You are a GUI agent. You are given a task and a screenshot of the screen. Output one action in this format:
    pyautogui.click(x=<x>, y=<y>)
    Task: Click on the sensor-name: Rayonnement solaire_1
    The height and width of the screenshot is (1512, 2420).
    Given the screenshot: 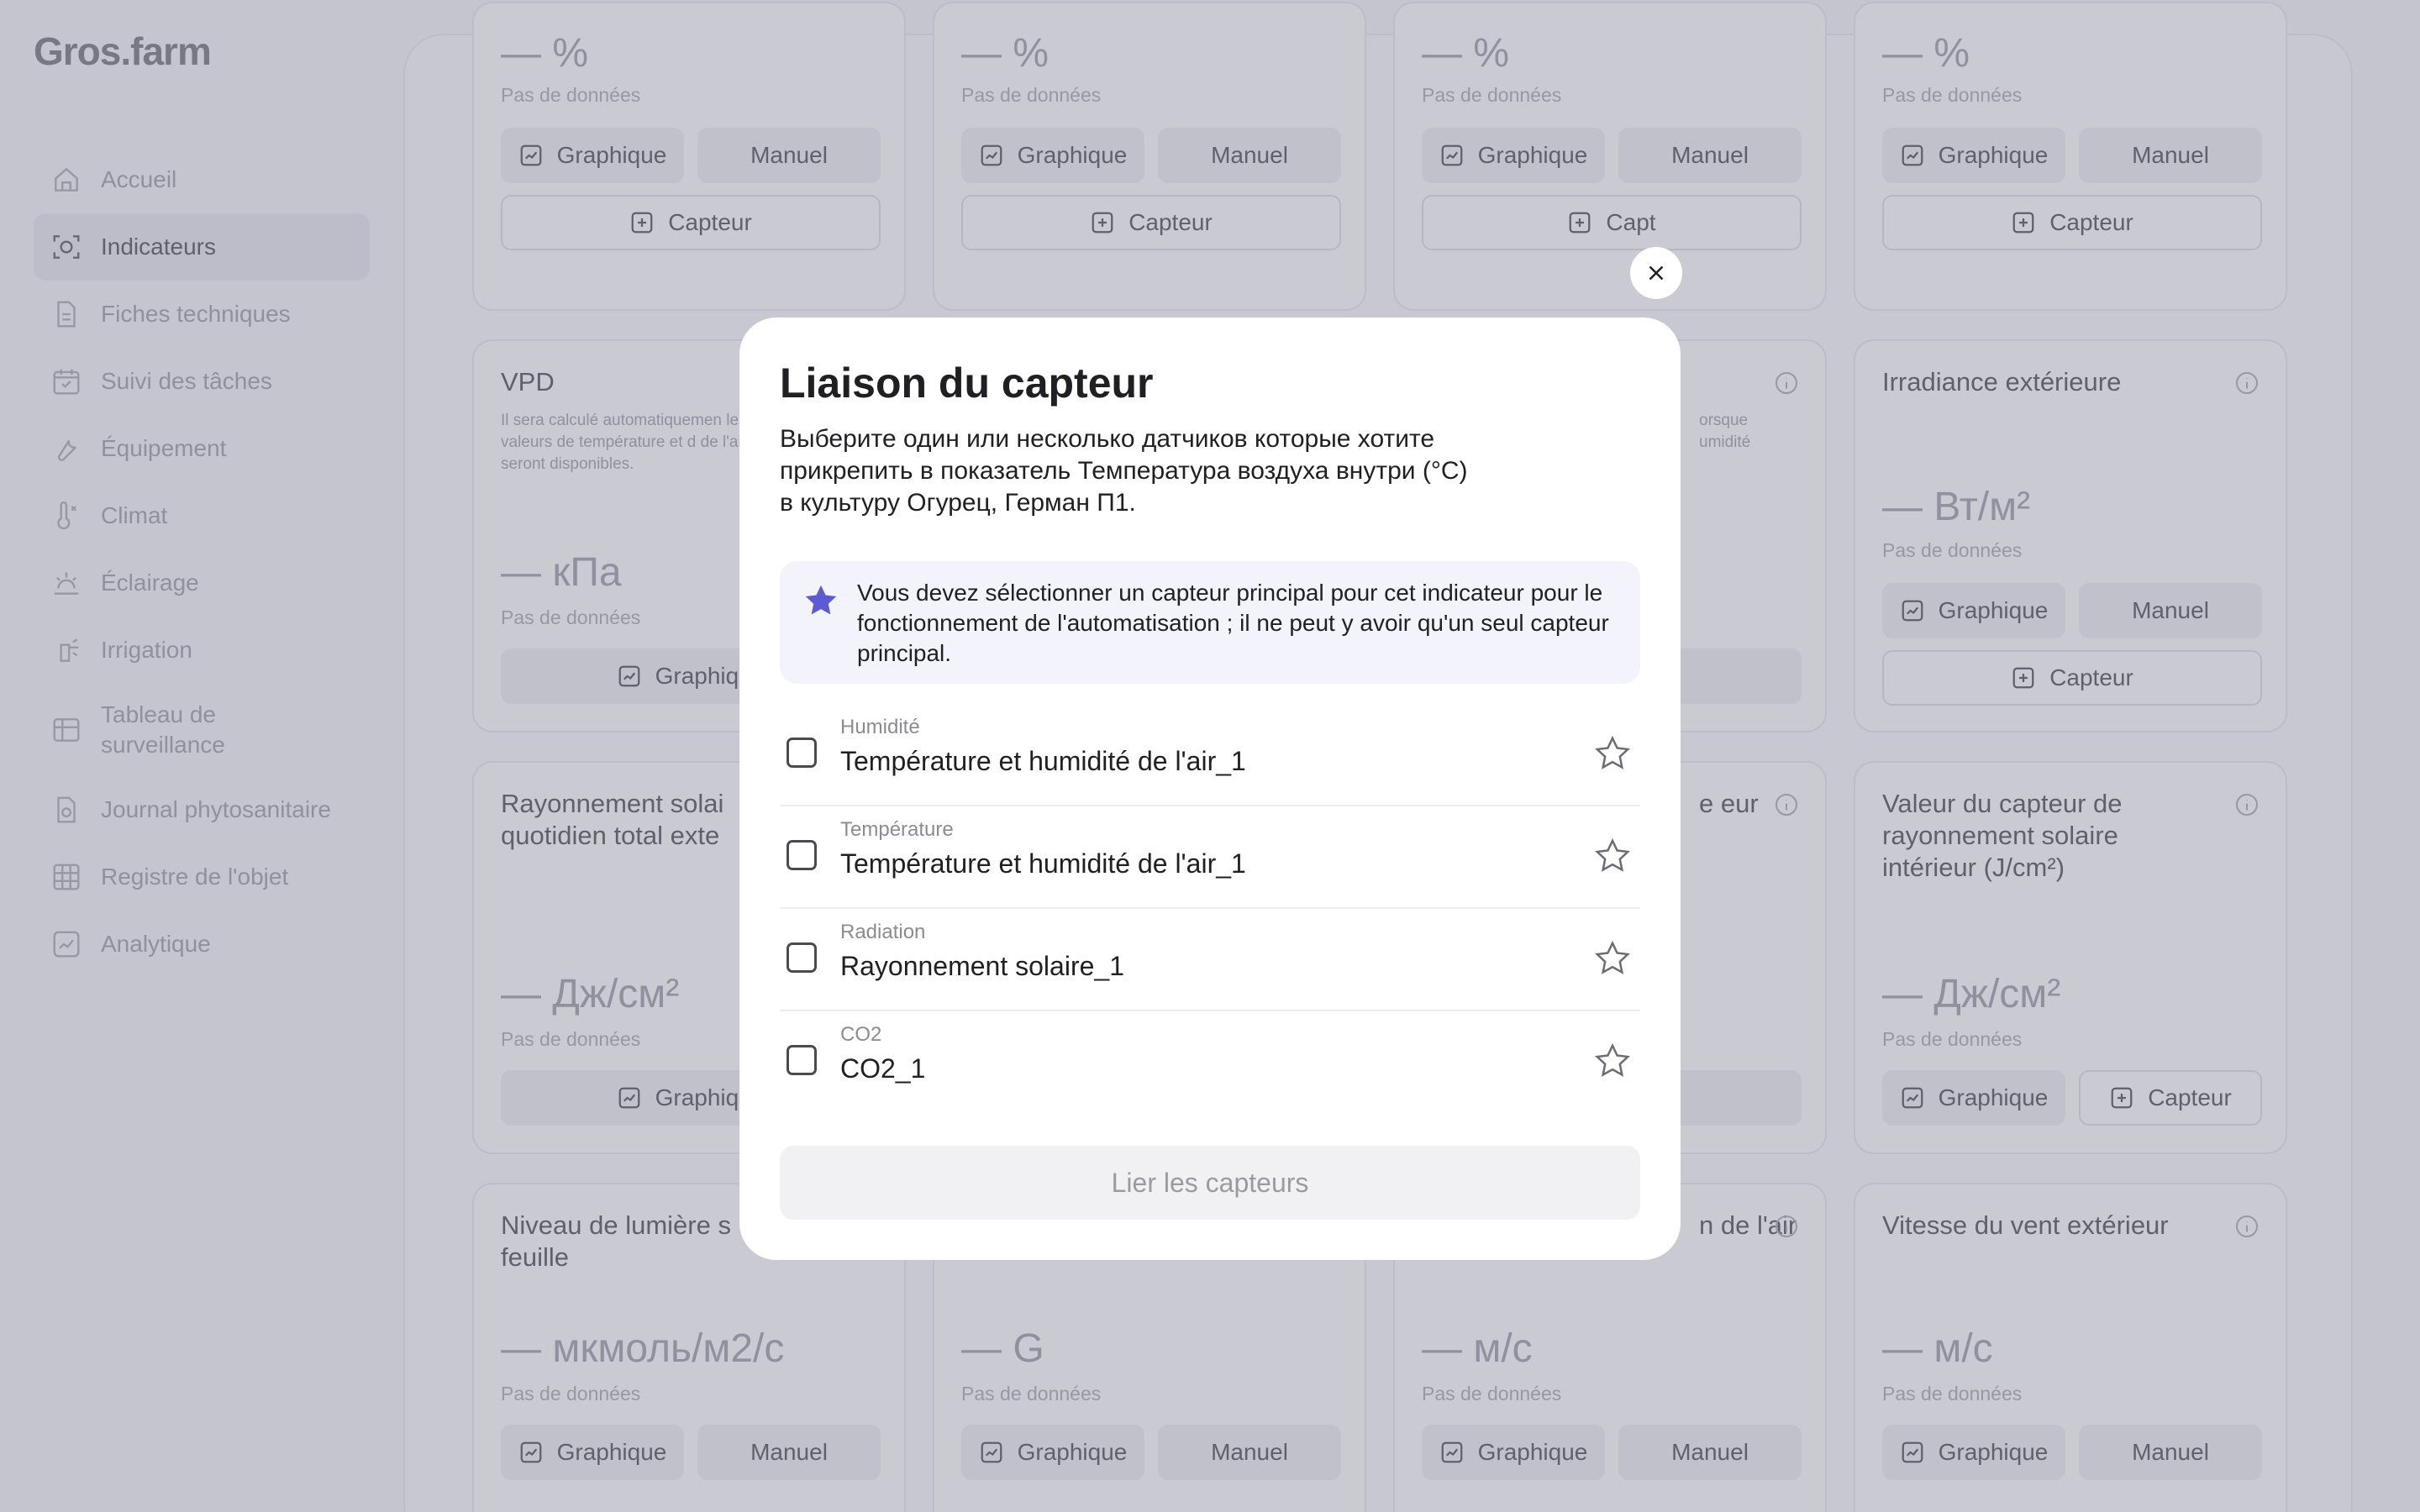 What is the action you would take?
    pyautogui.click(x=982, y=966)
    